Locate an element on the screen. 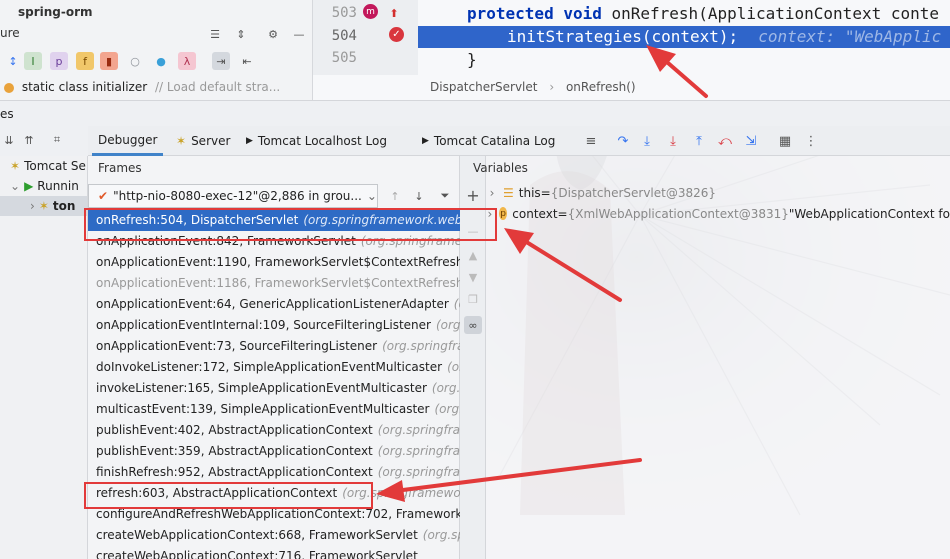  autoscroll-from-source-icon: ⇤ is located at coordinates (247, 61).